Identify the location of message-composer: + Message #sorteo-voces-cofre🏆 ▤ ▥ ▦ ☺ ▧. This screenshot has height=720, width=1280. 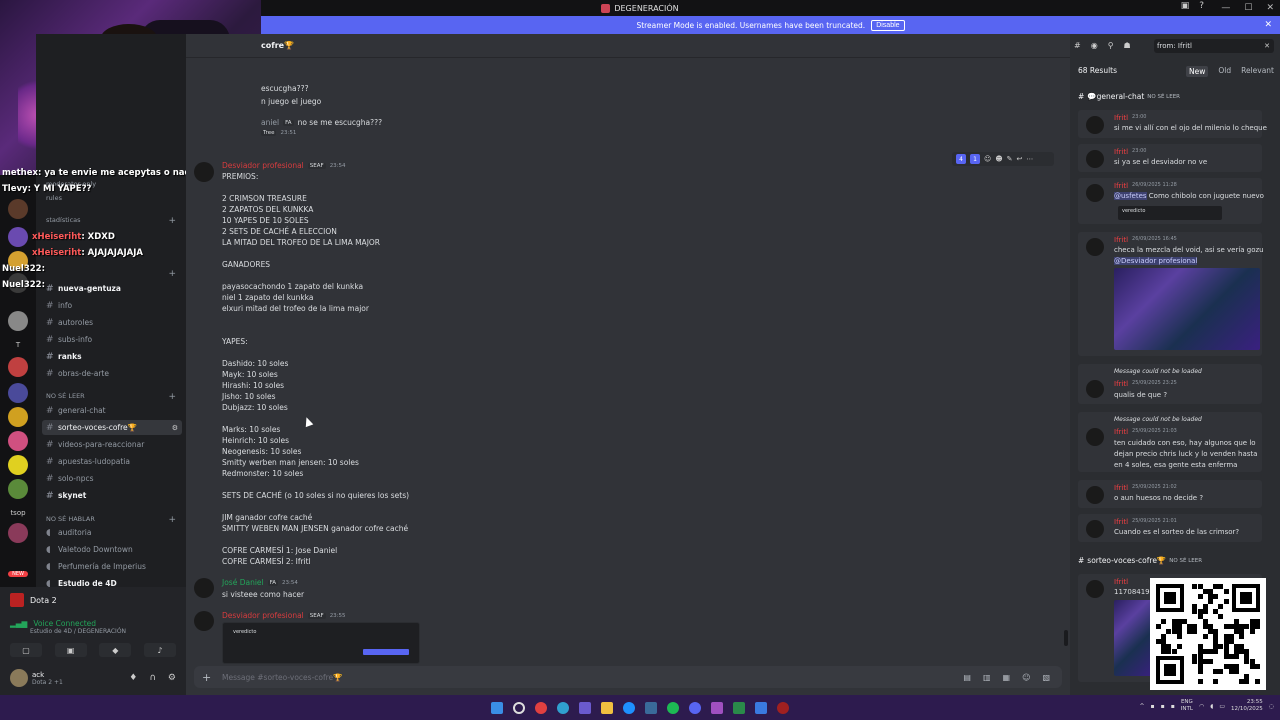
(628, 677).